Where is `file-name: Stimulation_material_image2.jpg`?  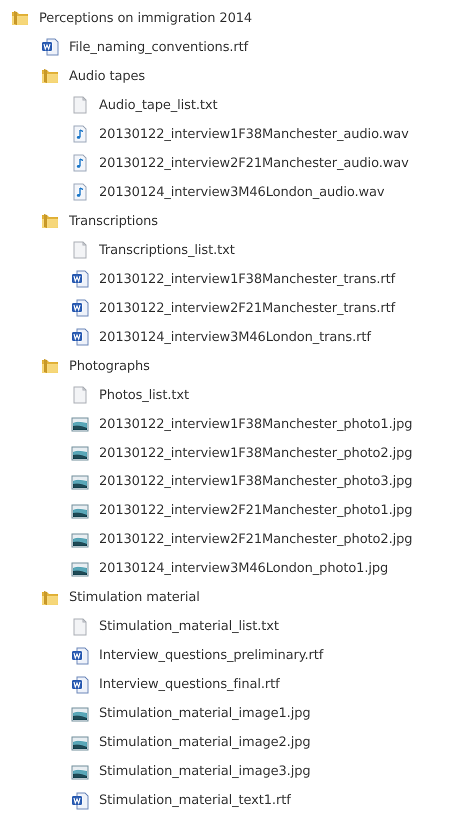 file-name: Stimulation_material_image2.jpg is located at coordinates (205, 742).